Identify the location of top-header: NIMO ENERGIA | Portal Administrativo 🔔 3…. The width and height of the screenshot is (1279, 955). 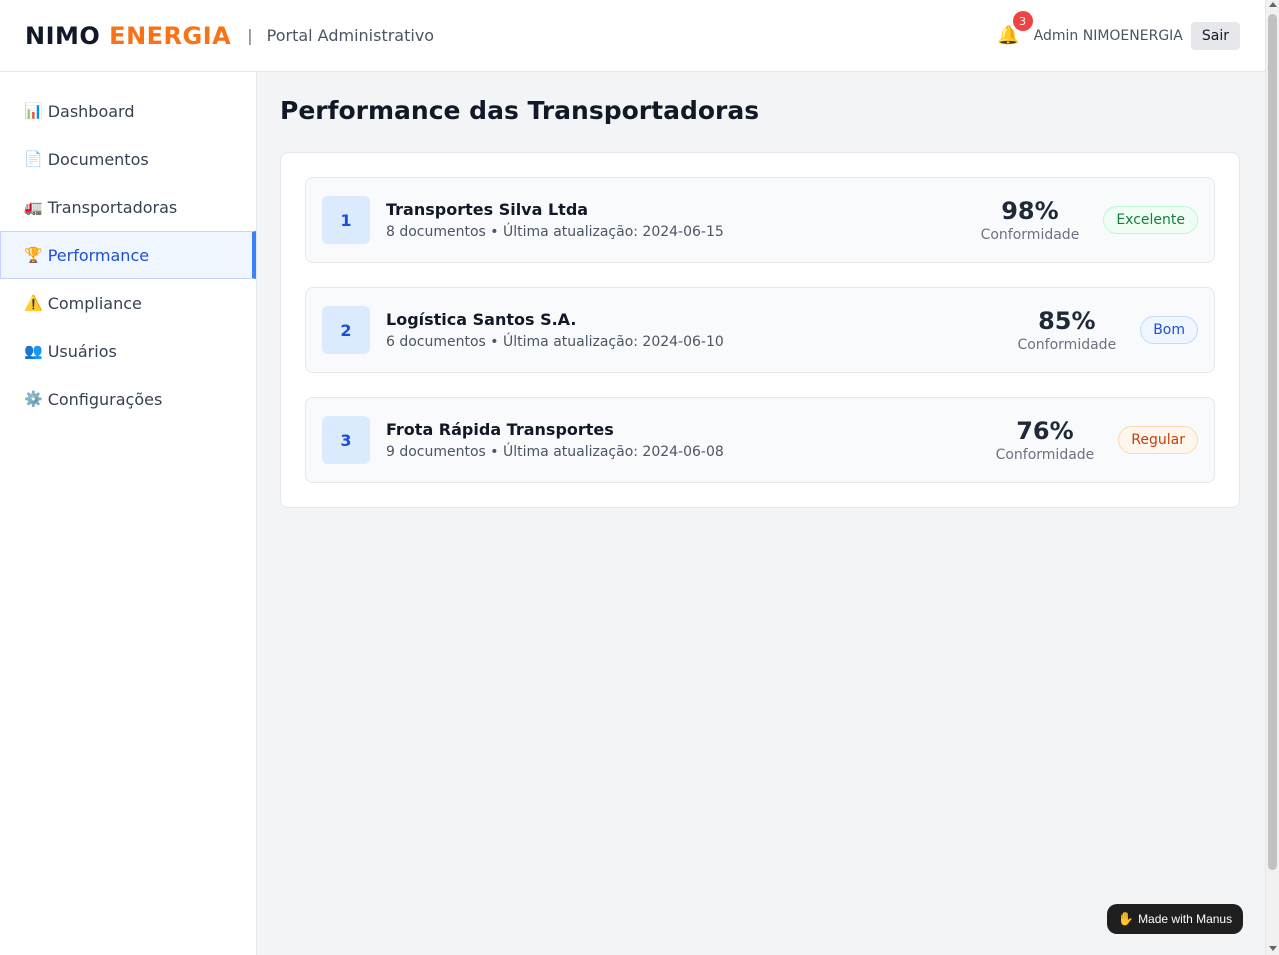
(632, 36).